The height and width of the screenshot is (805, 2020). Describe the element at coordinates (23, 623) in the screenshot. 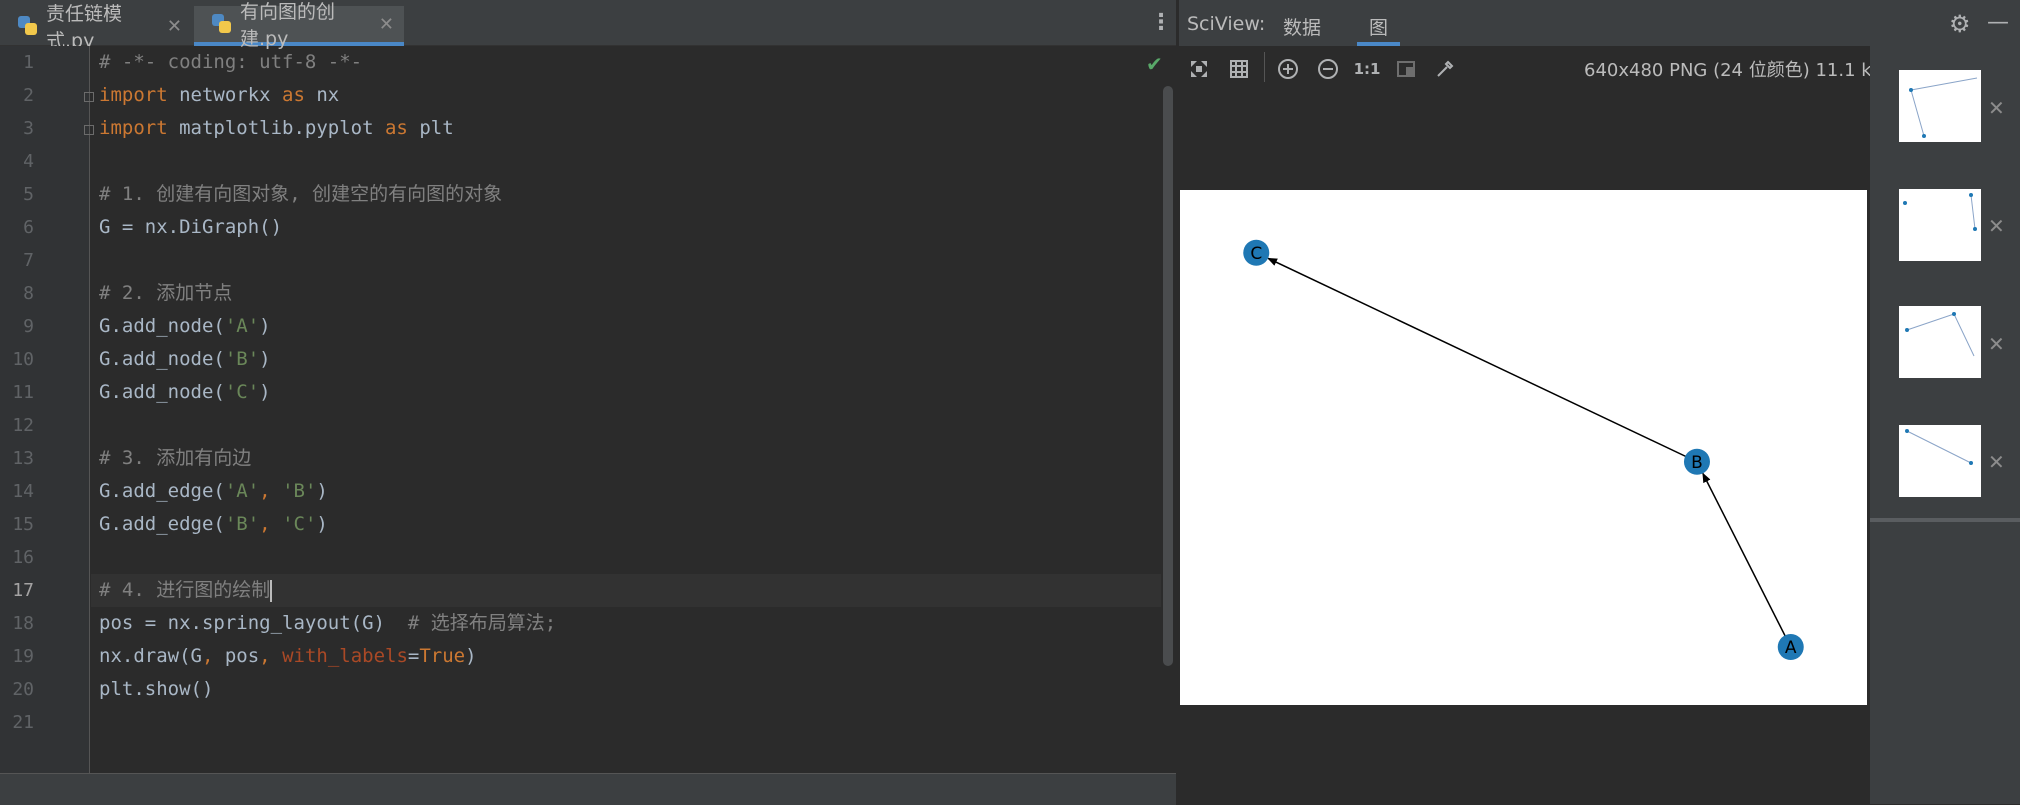

I see `line-number: 18` at that location.